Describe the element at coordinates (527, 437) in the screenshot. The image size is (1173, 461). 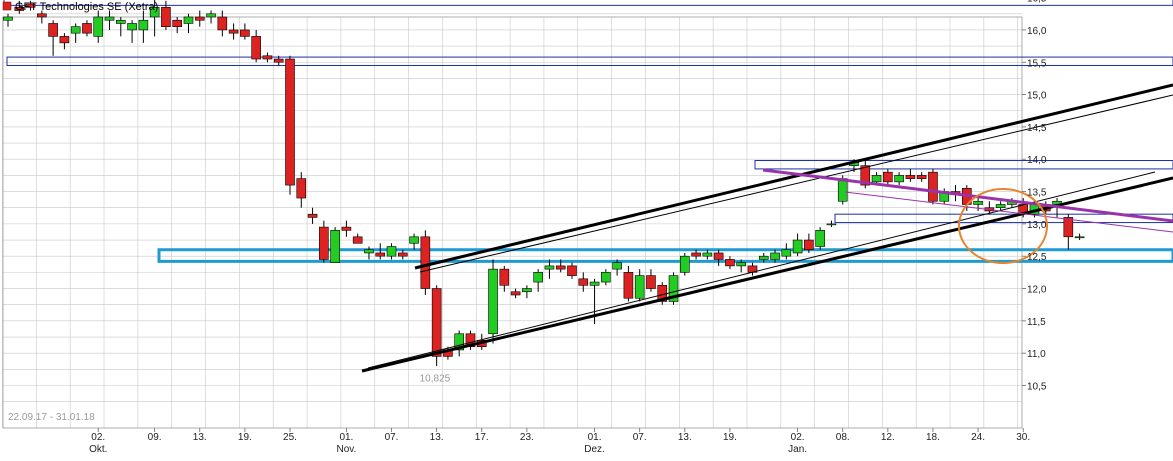
I see `x-tick-label: 23.` at that location.